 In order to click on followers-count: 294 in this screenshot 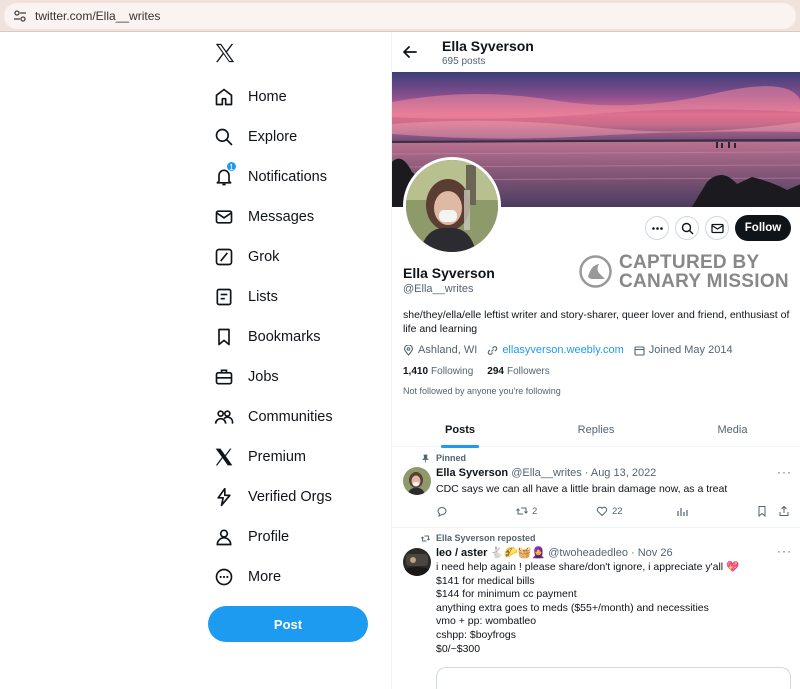, I will do `click(495, 371)`.